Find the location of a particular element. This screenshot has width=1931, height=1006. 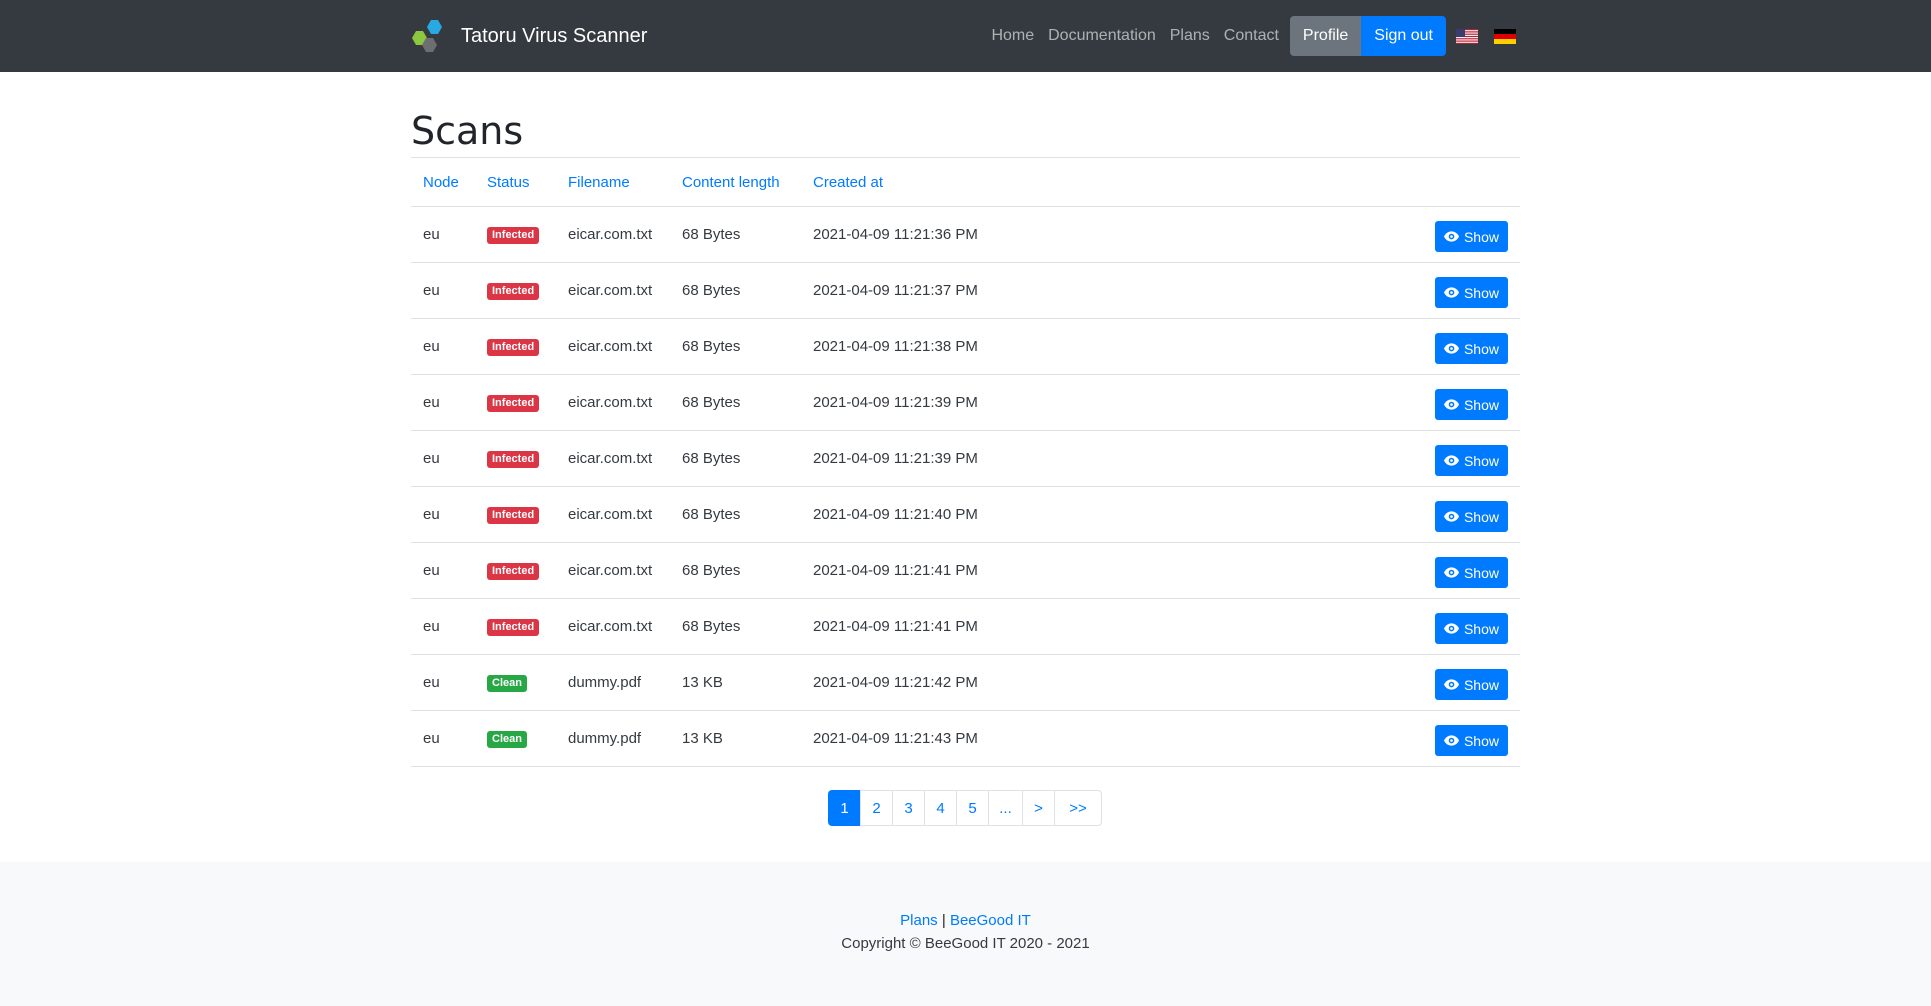

header-status: Status is located at coordinates (515, 182).